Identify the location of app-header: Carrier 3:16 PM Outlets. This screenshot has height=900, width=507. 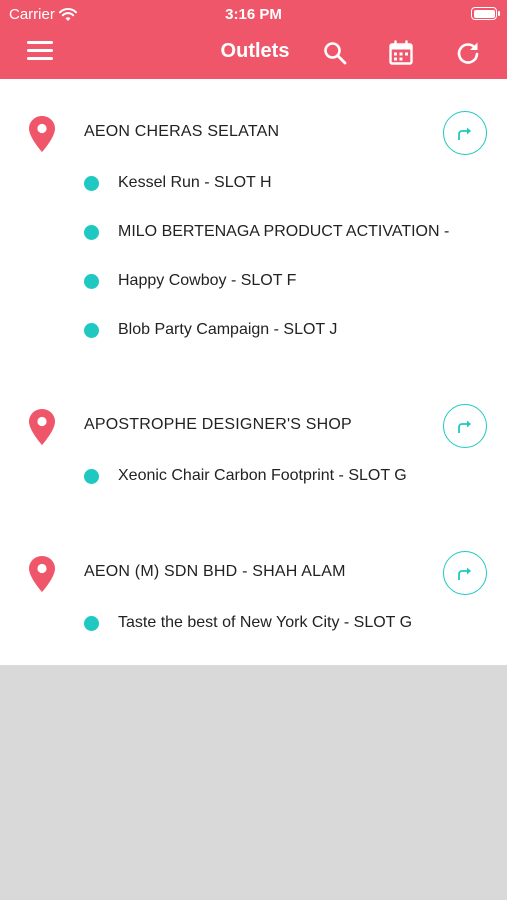
(253, 39).